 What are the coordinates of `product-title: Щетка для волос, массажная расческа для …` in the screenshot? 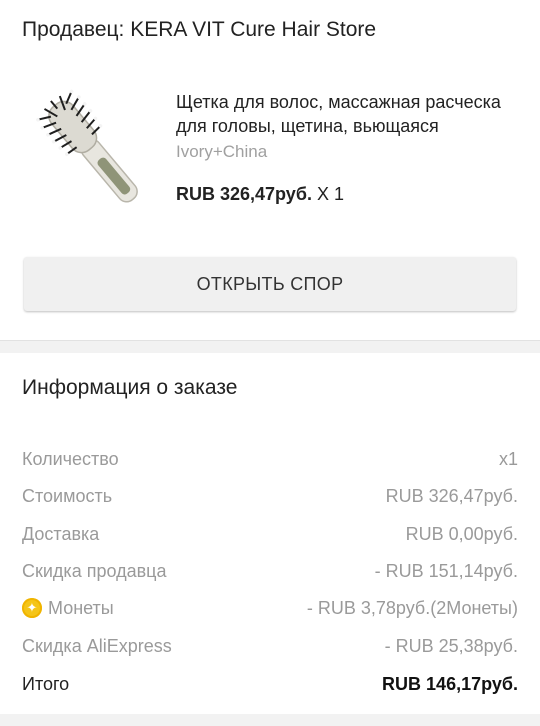 It's located at (349, 114).